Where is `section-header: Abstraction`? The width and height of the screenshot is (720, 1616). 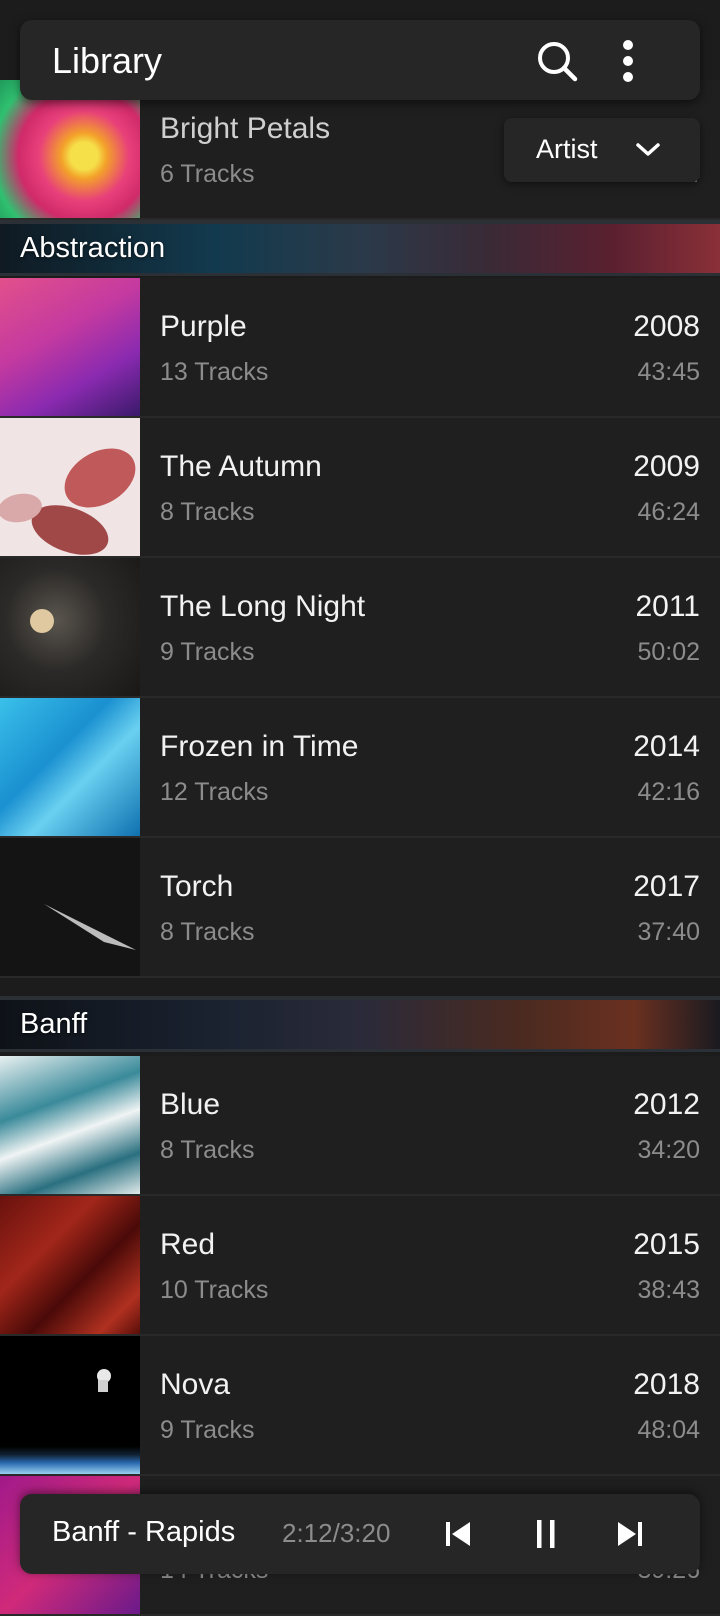 section-header: Abstraction is located at coordinates (360, 248).